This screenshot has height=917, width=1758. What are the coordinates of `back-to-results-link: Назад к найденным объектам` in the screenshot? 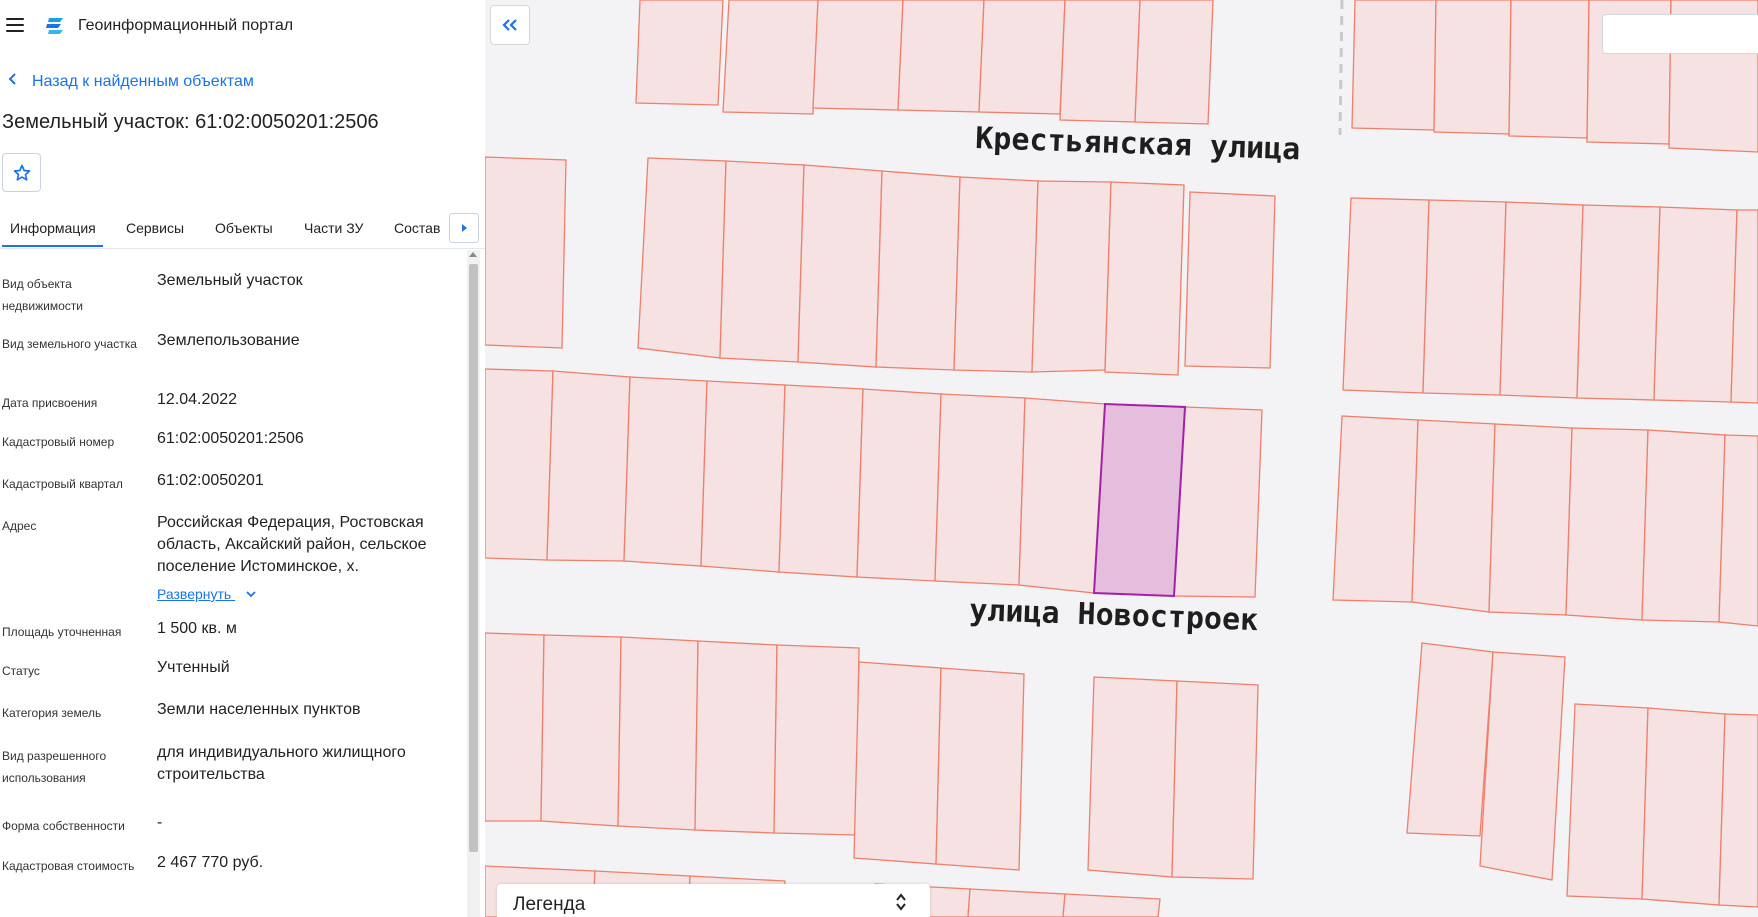 It's located at (131, 81).